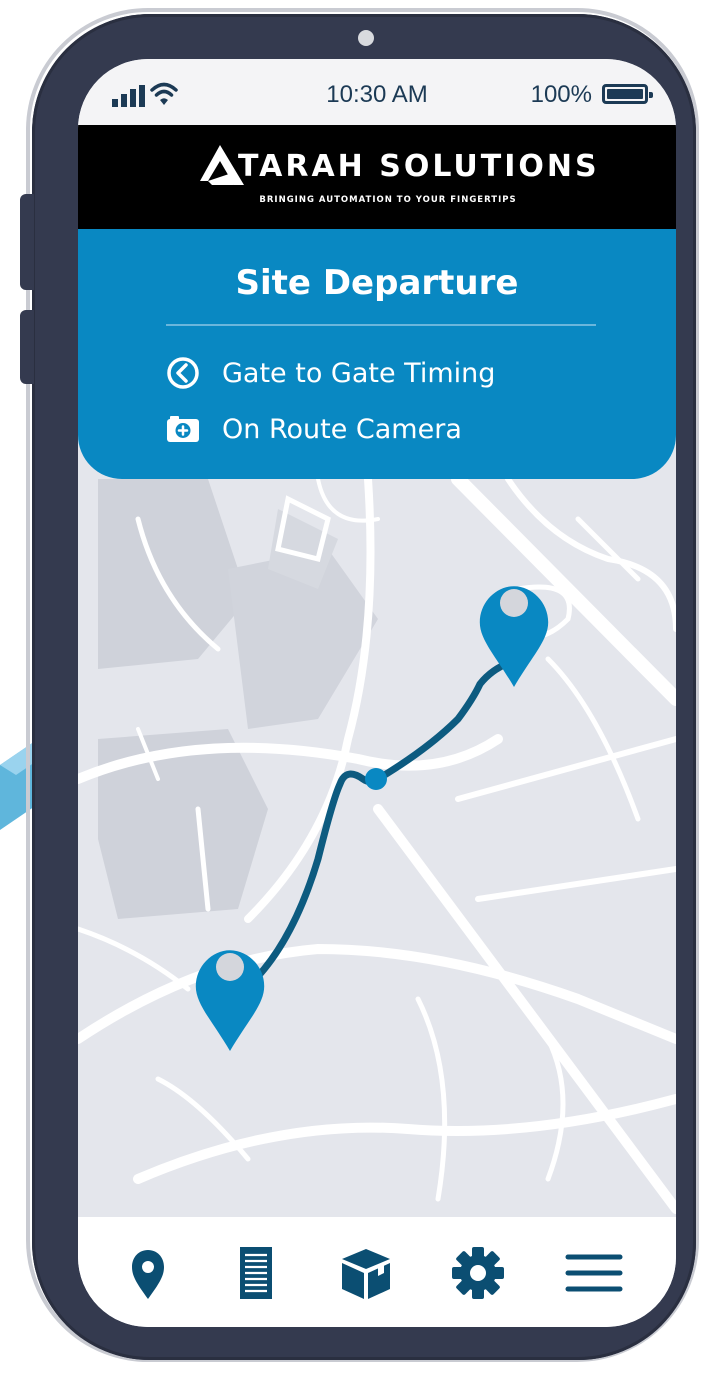 This screenshot has width=711, height=1373. I want to click on package-icon, so click(366, 1274).